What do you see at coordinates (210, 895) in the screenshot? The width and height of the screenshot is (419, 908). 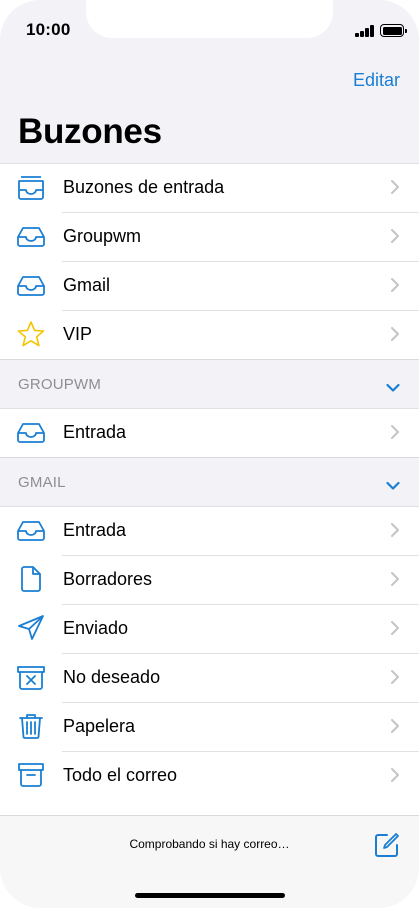 I see `home-indicator` at bounding box center [210, 895].